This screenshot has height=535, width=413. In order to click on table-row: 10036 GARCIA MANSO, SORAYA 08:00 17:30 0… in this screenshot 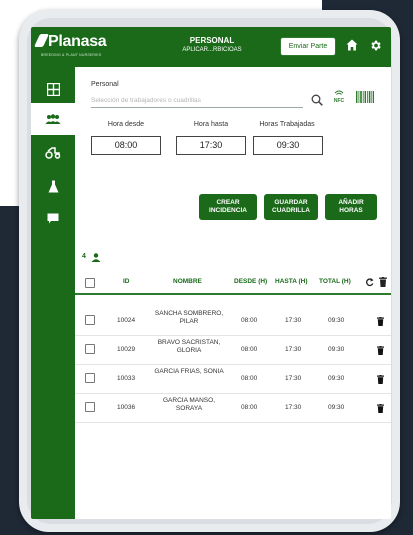, I will do `click(233, 408)`.